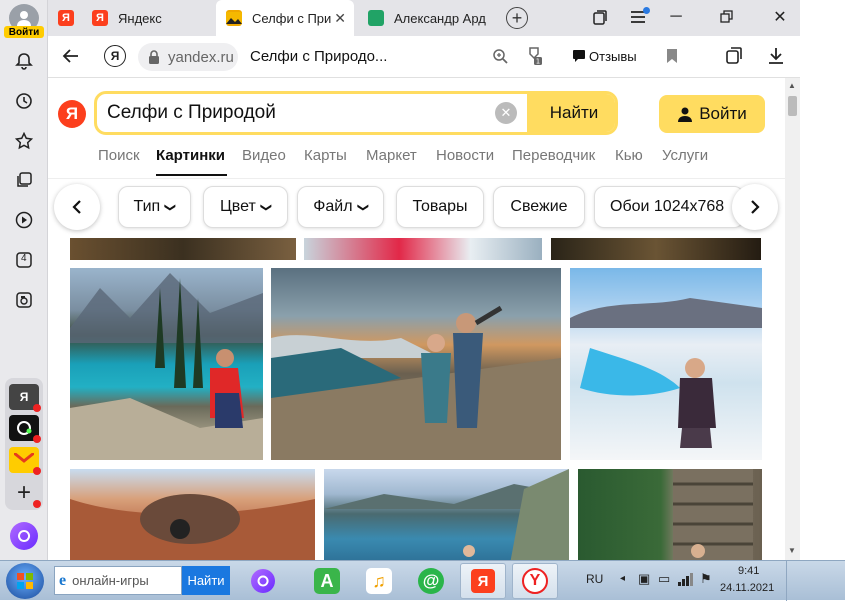 The image size is (845, 601). Describe the element at coordinates (600, 18) in the screenshot. I see `tabs-overview-icon` at that location.